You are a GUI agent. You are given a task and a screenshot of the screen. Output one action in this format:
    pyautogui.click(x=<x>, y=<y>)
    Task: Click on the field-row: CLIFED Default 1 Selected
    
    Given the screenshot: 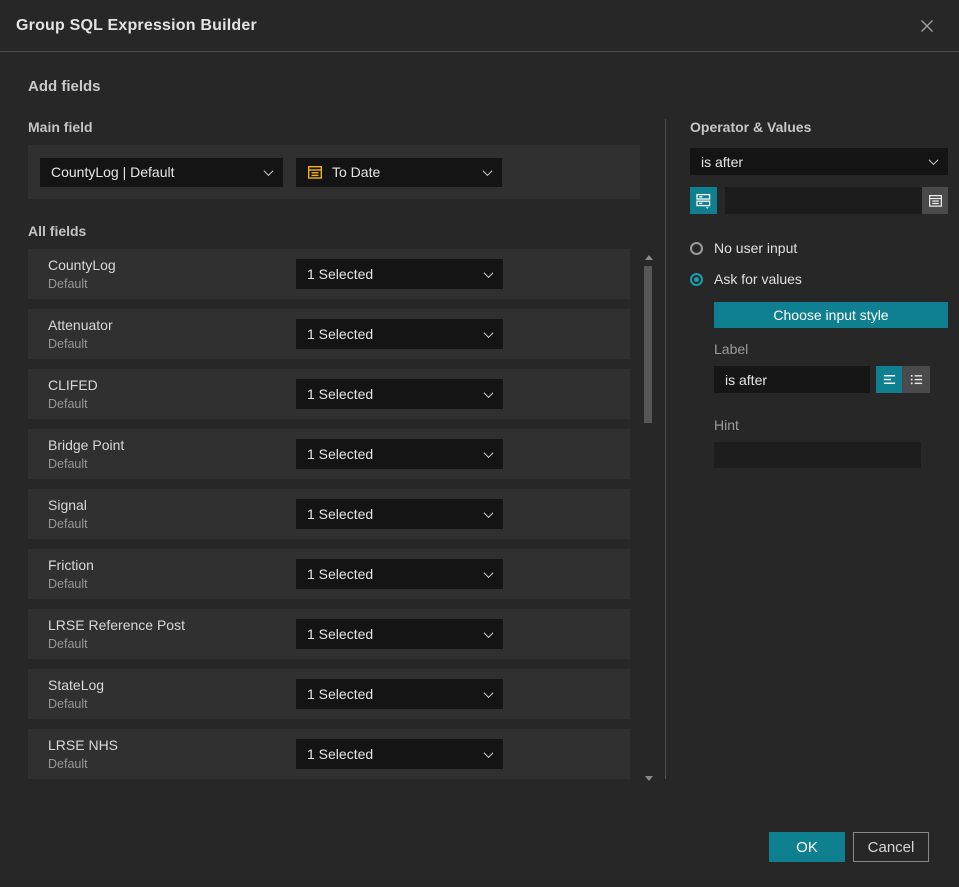 What is the action you would take?
    pyautogui.click(x=329, y=394)
    